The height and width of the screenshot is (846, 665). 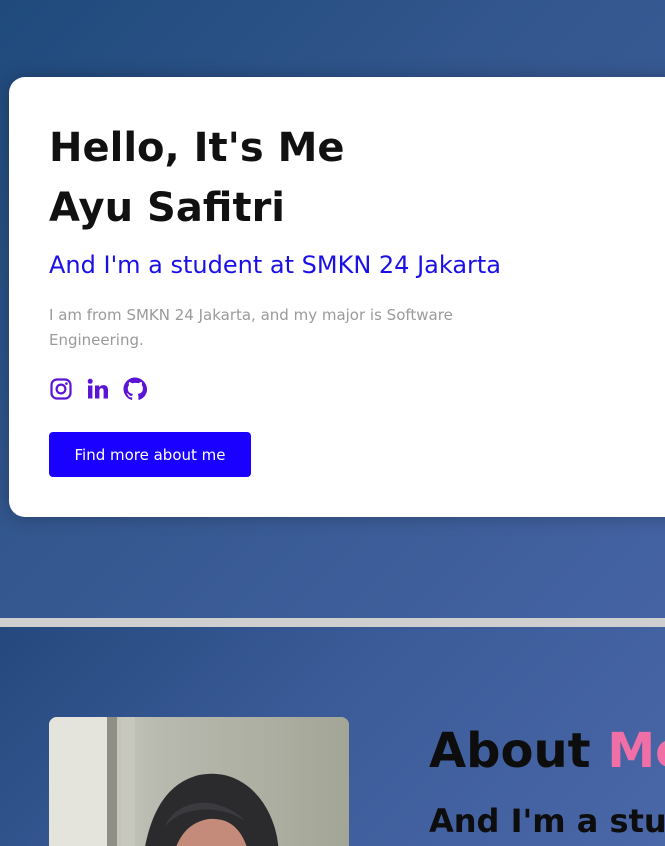 I want to click on about-title-accent: Me, so click(x=636, y=751).